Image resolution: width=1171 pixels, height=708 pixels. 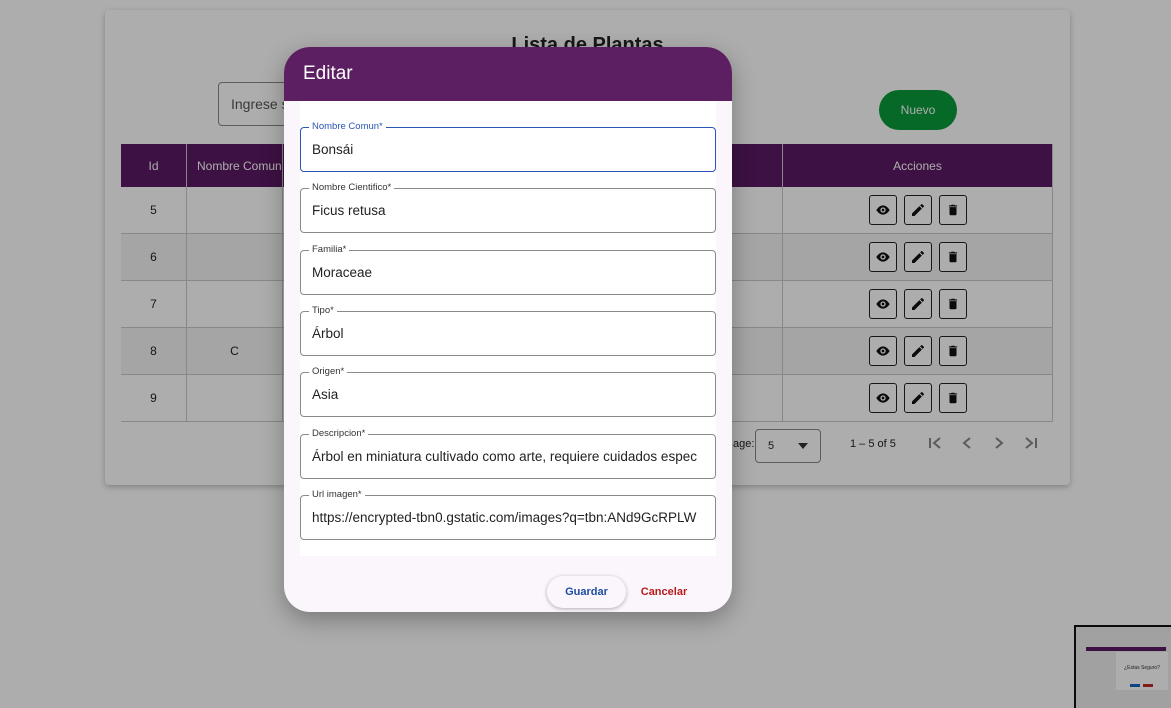 What do you see at coordinates (337, 494) in the screenshot?
I see `field-label: Url imagen*` at bounding box center [337, 494].